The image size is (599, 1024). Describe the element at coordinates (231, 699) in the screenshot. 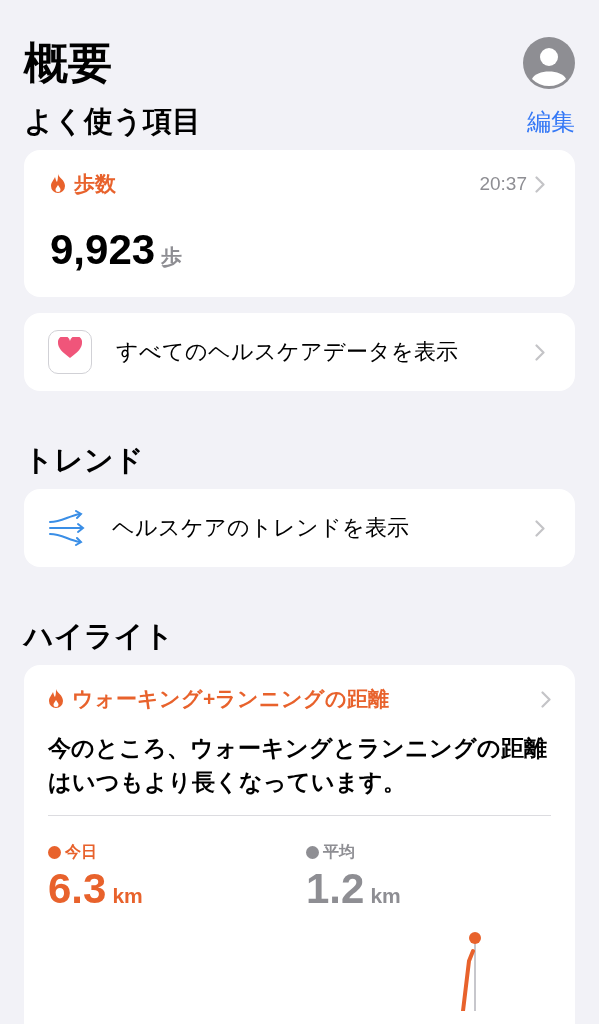

I see `card-label: ウォーキング+ランニングの距離` at that location.